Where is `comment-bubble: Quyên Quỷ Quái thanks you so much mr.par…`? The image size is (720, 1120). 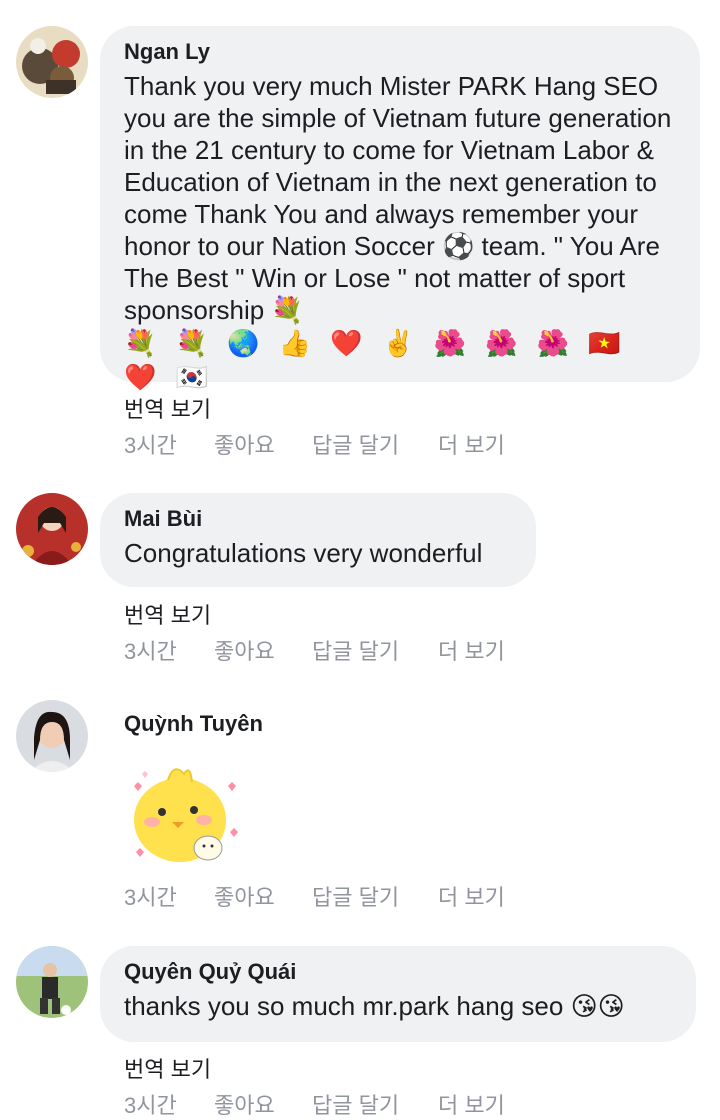 comment-bubble: Quyên Quỷ Quái thanks you so much mr.par… is located at coordinates (398, 994).